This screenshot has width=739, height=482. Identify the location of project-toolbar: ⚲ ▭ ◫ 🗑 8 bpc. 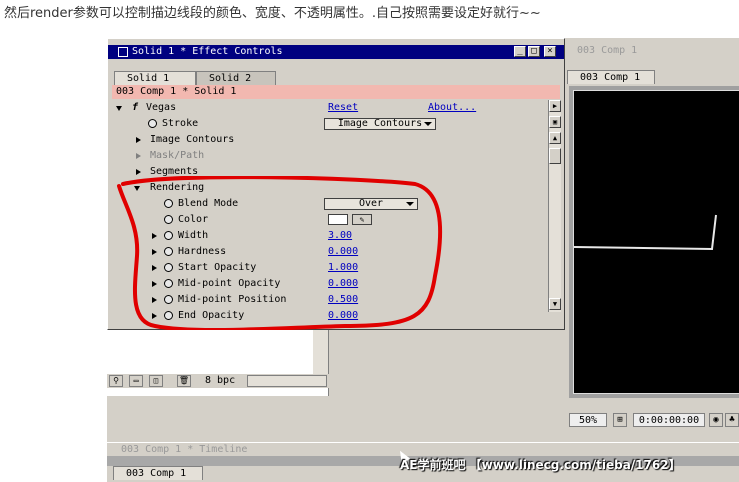
(218, 381).